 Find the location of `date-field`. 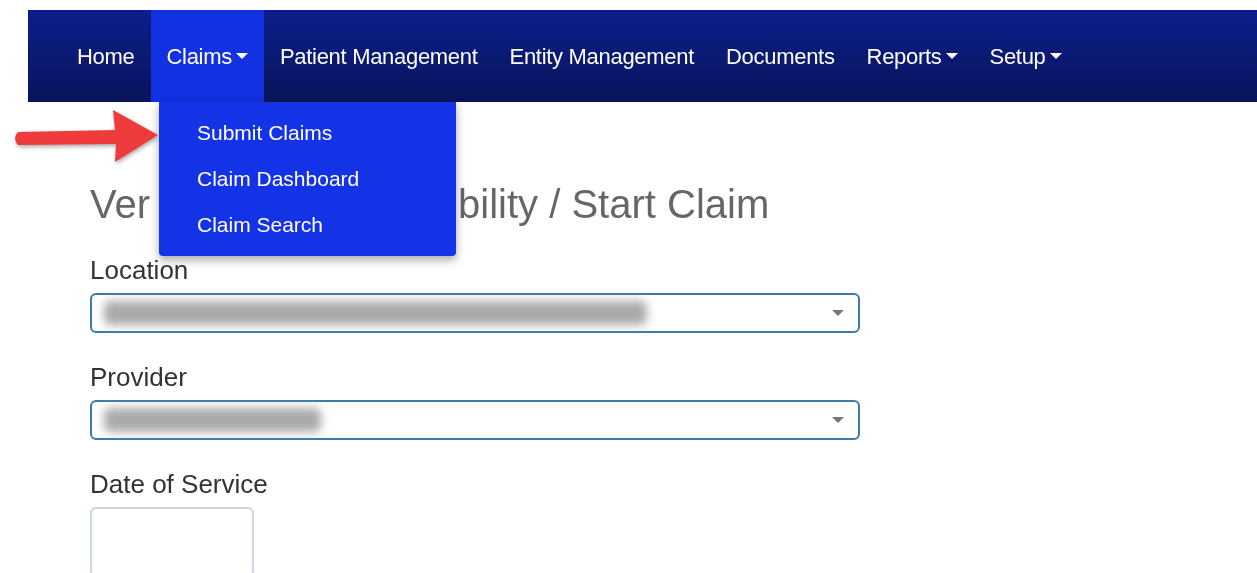

date-field is located at coordinates (172, 540).